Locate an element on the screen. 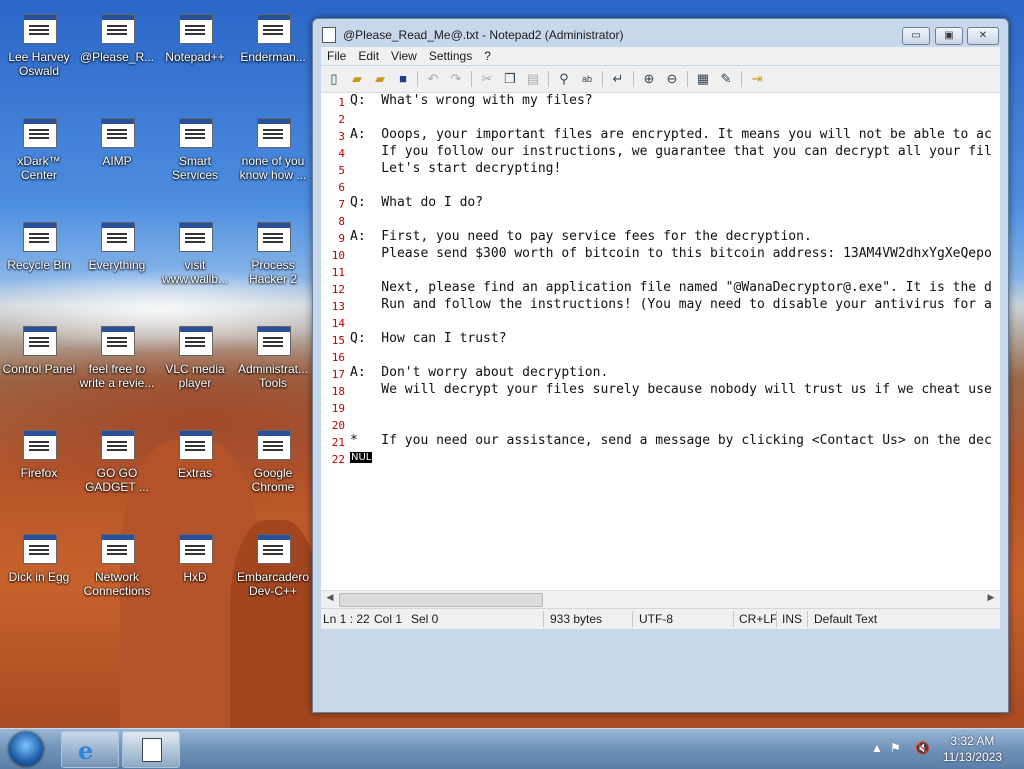 The height and width of the screenshot is (769, 1024). action-center-icon: ⚑ is located at coordinates (895, 748).